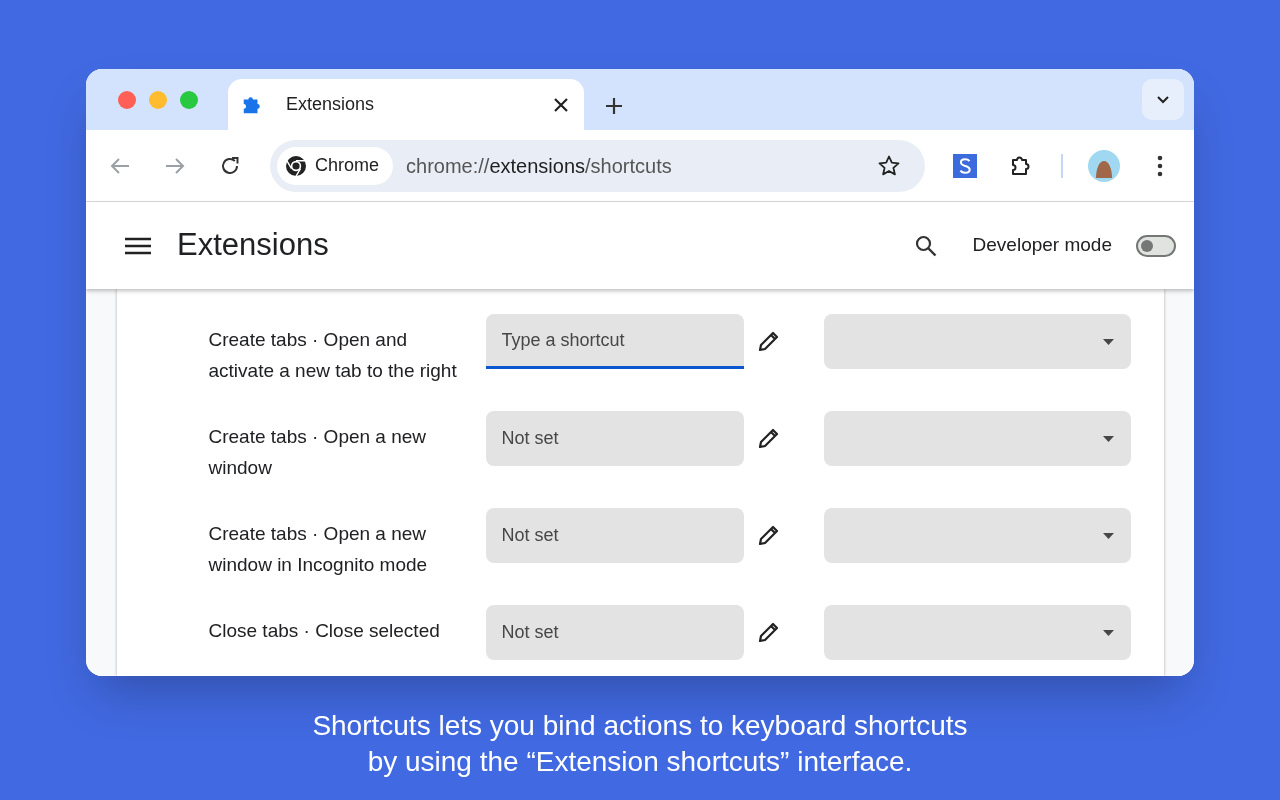 Image resolution: width=1280 pixels, height=800 pixels. What do you see at coordinates (1160, 165) in the screenshot?
I see `more-menu-icon` at bounding box center [1160, 165].